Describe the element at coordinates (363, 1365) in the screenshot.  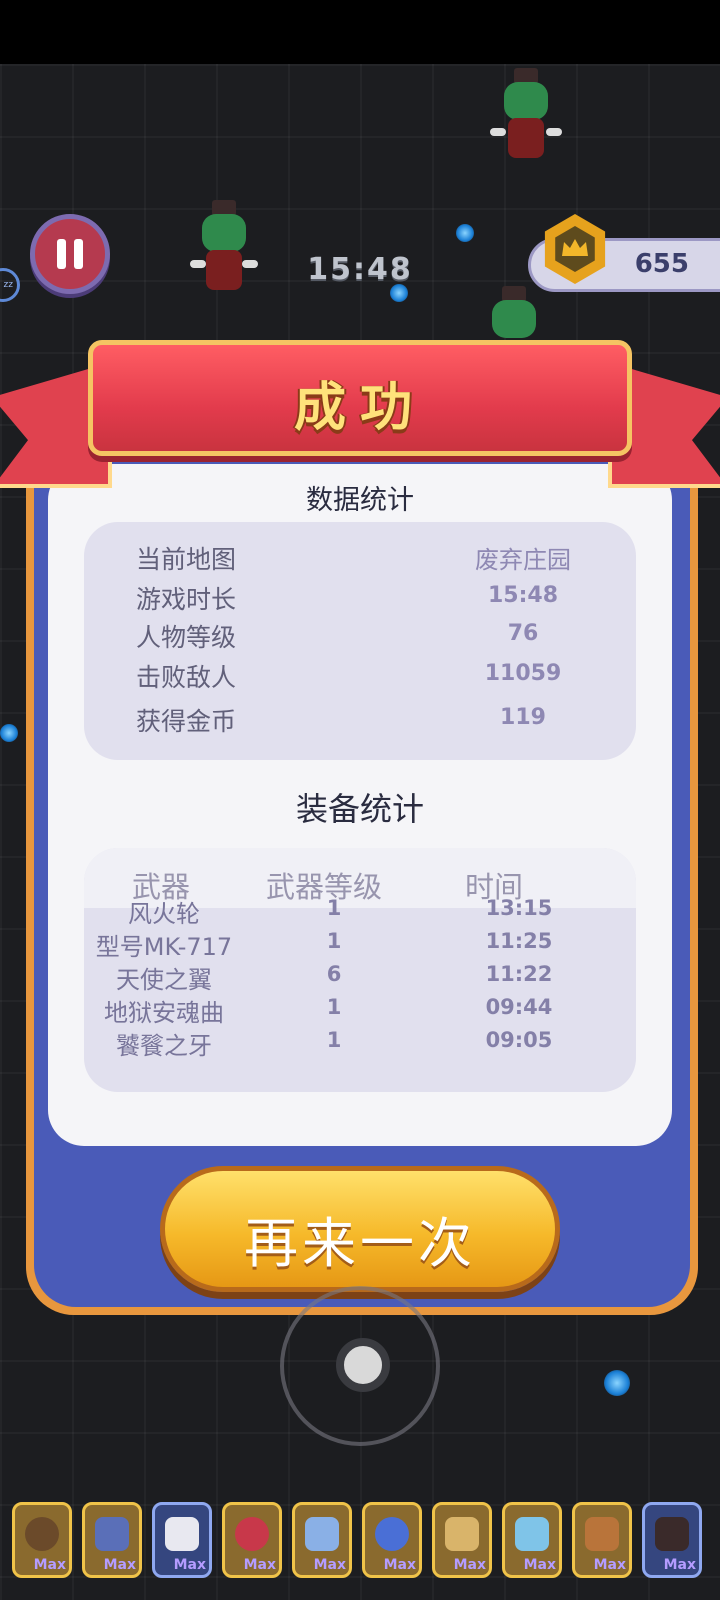
I see `joystick-knob` at that location.